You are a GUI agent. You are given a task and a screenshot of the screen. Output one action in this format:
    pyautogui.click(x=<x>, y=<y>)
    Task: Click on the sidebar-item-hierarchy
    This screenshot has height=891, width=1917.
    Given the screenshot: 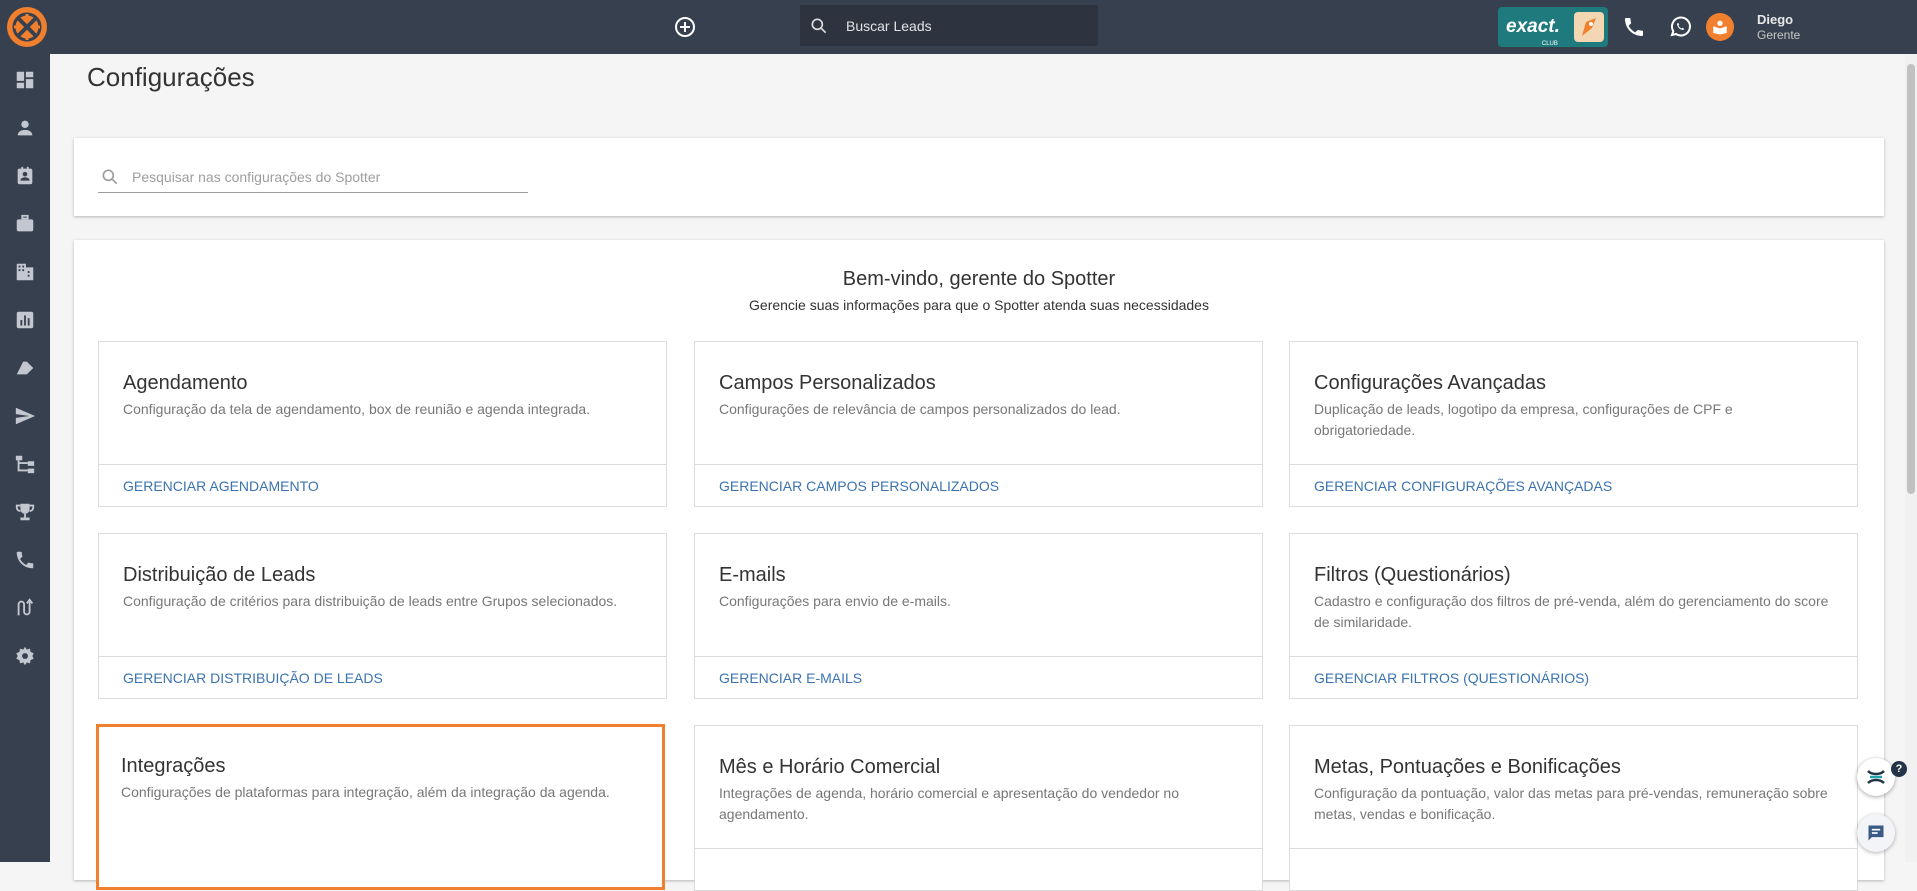 What is the action you would take?
    pyautogui.click(x=25, y=464)
    